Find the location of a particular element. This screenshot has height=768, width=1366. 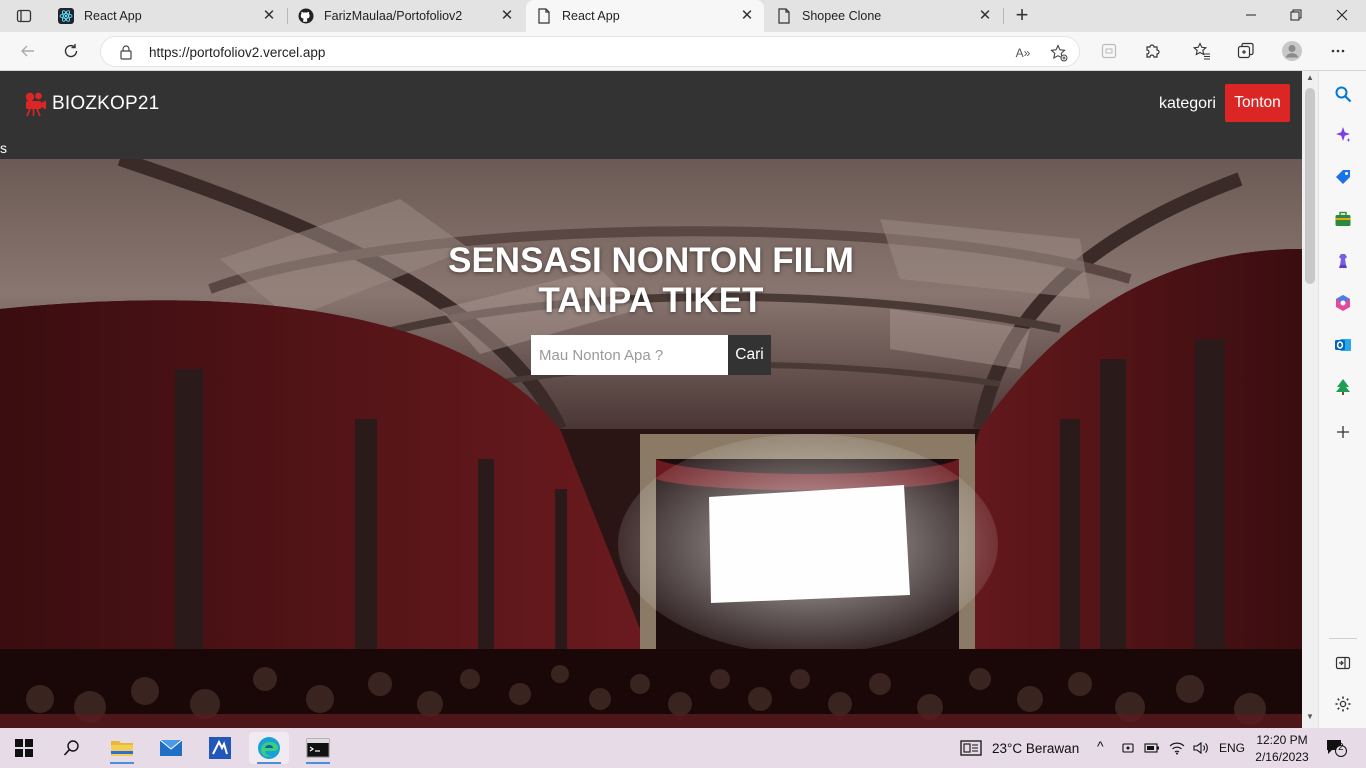

avatar-icon is located at coordinates (1292, 51).